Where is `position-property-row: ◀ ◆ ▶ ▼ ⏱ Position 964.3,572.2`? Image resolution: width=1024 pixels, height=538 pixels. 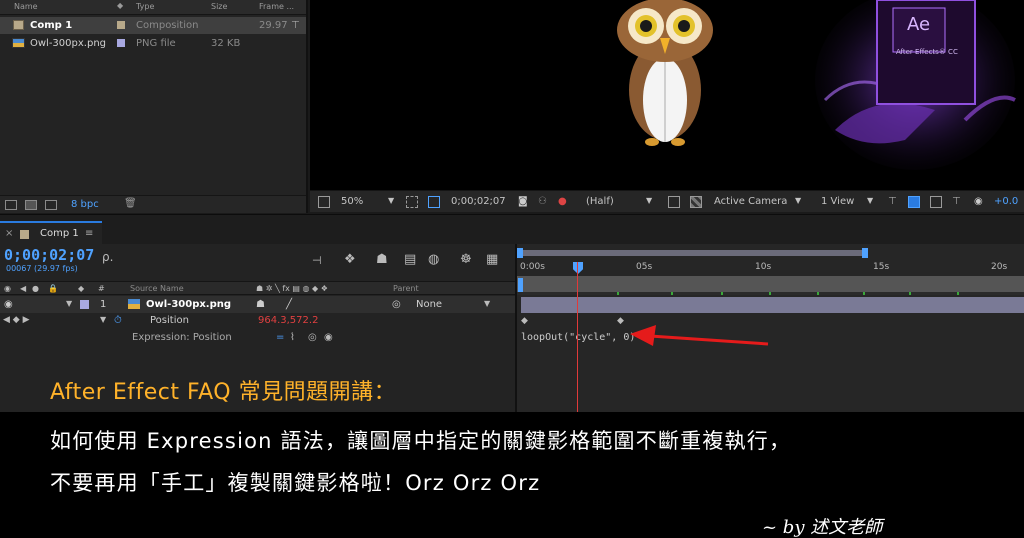 position-property-row: ◀ ◆ ▶ ▼ ⏱ Position 964.3,572.2 is located at coordinates (257, 321).